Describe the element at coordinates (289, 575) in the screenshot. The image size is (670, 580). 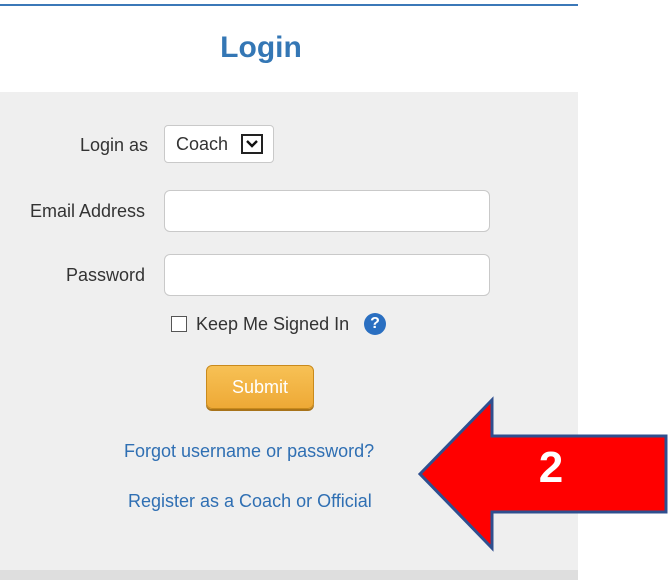
I see `panel-footer` at that location.